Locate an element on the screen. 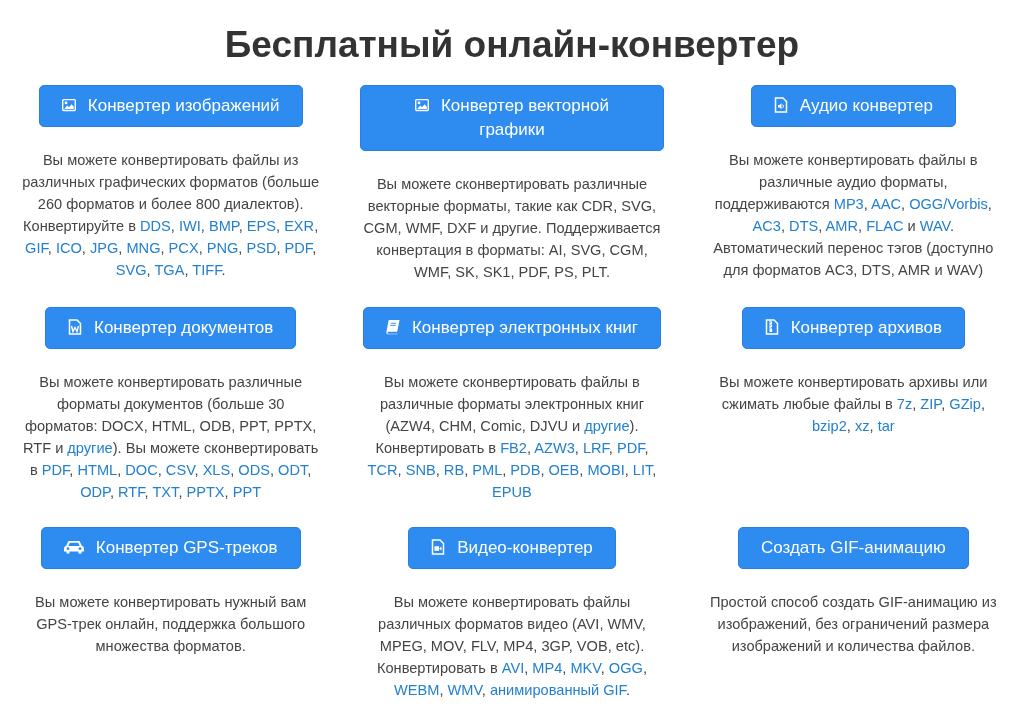 This screenshot has height=724, width=1024. format-link: tar is located at coordinates (886, 426).